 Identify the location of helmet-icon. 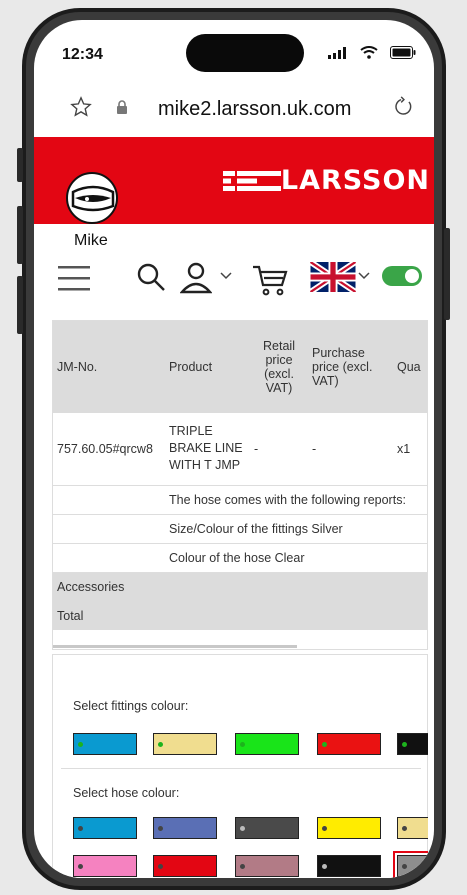
(93, 198).